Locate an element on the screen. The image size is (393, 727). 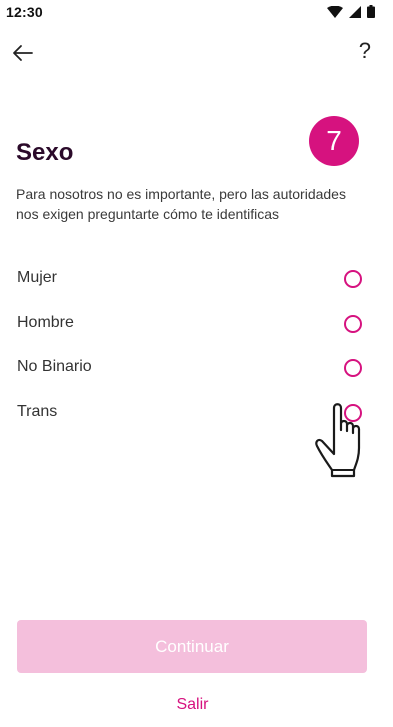
option-no-binario: No Binario is located at coordinates (196, 373).